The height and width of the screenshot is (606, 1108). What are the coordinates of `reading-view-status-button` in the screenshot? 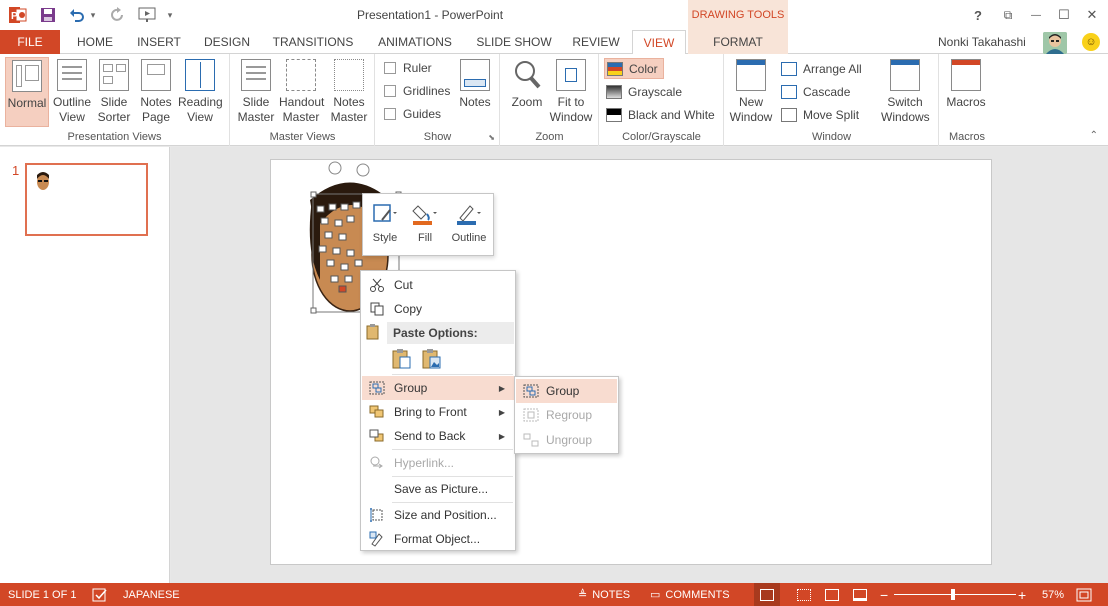 It's located at (832, 594).